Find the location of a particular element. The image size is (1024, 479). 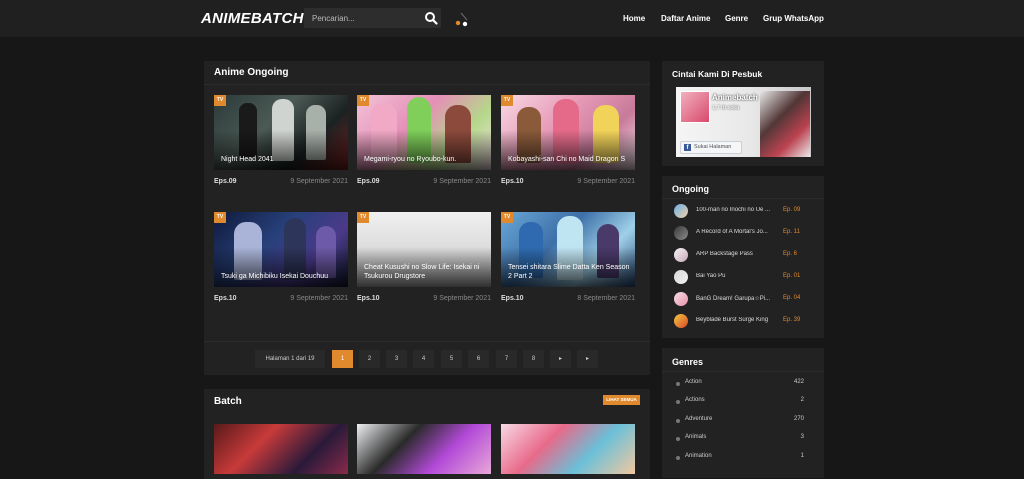

ongoing-item: Bai Yao Pu Ep. 01 is located at coordinates (741, 277).